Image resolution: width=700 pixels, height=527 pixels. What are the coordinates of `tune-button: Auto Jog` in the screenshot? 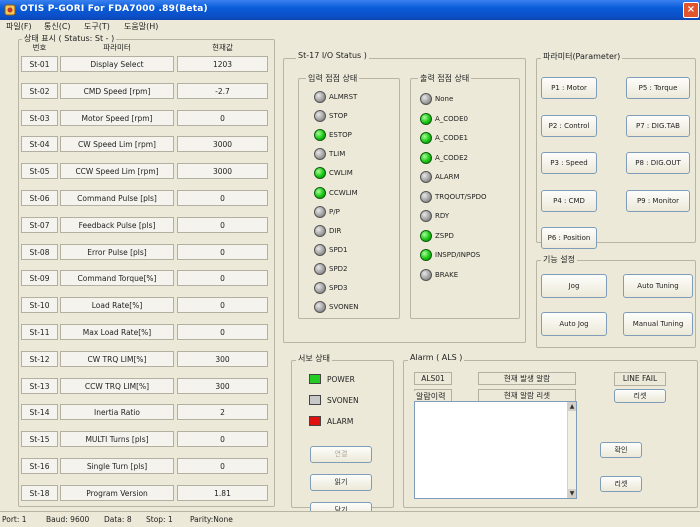 It's located at (574, 324).